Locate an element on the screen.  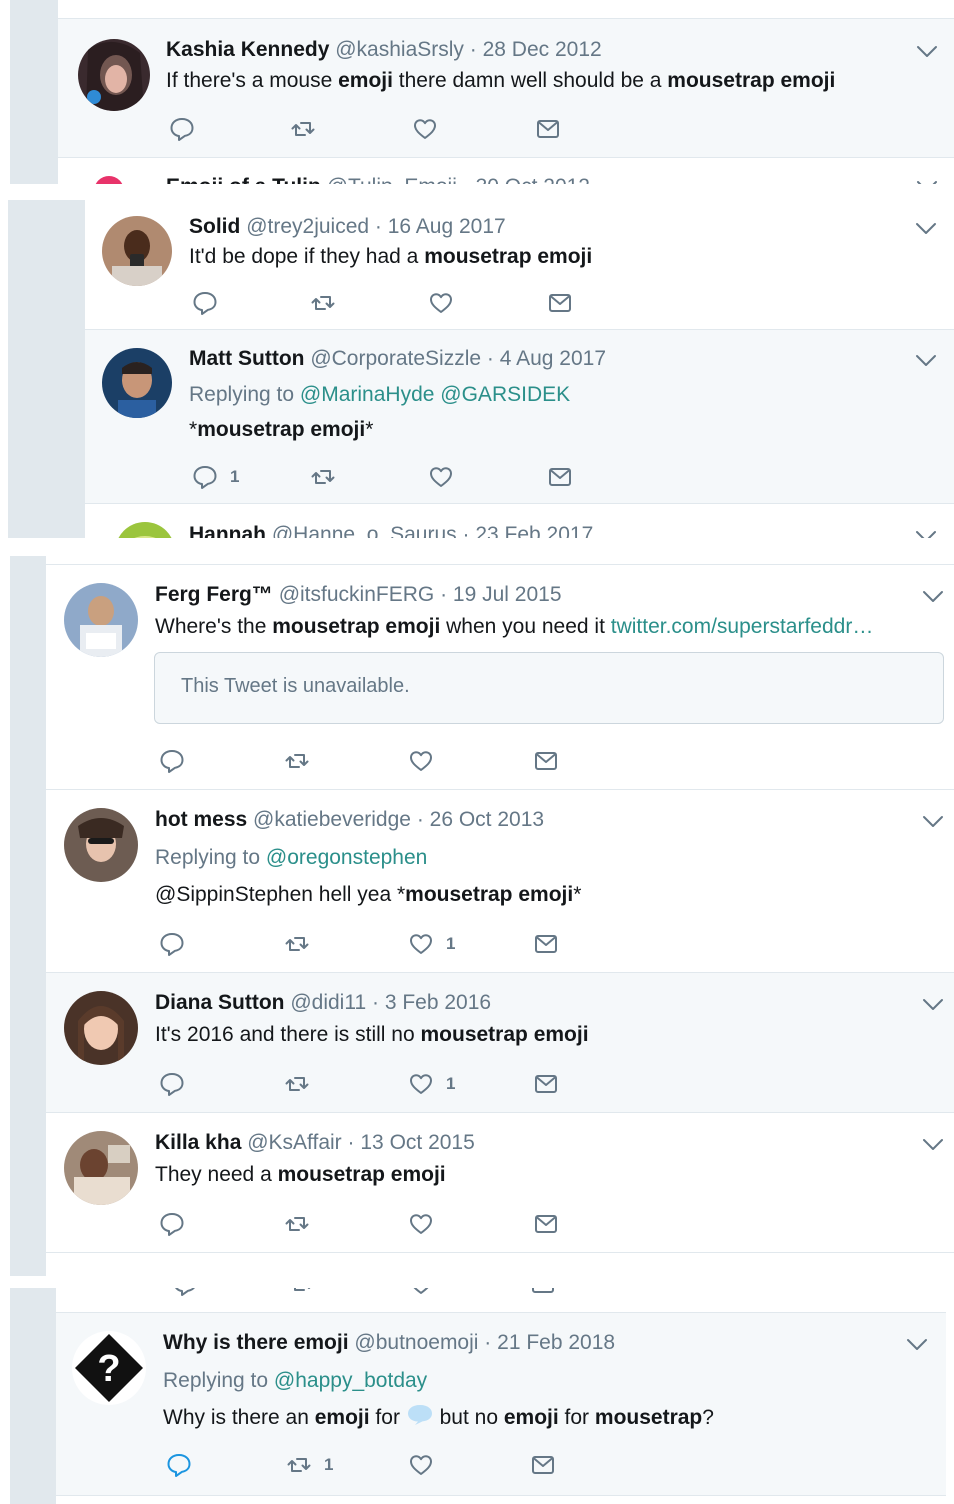
avatar: ? is located at coordinates (109, 1368).